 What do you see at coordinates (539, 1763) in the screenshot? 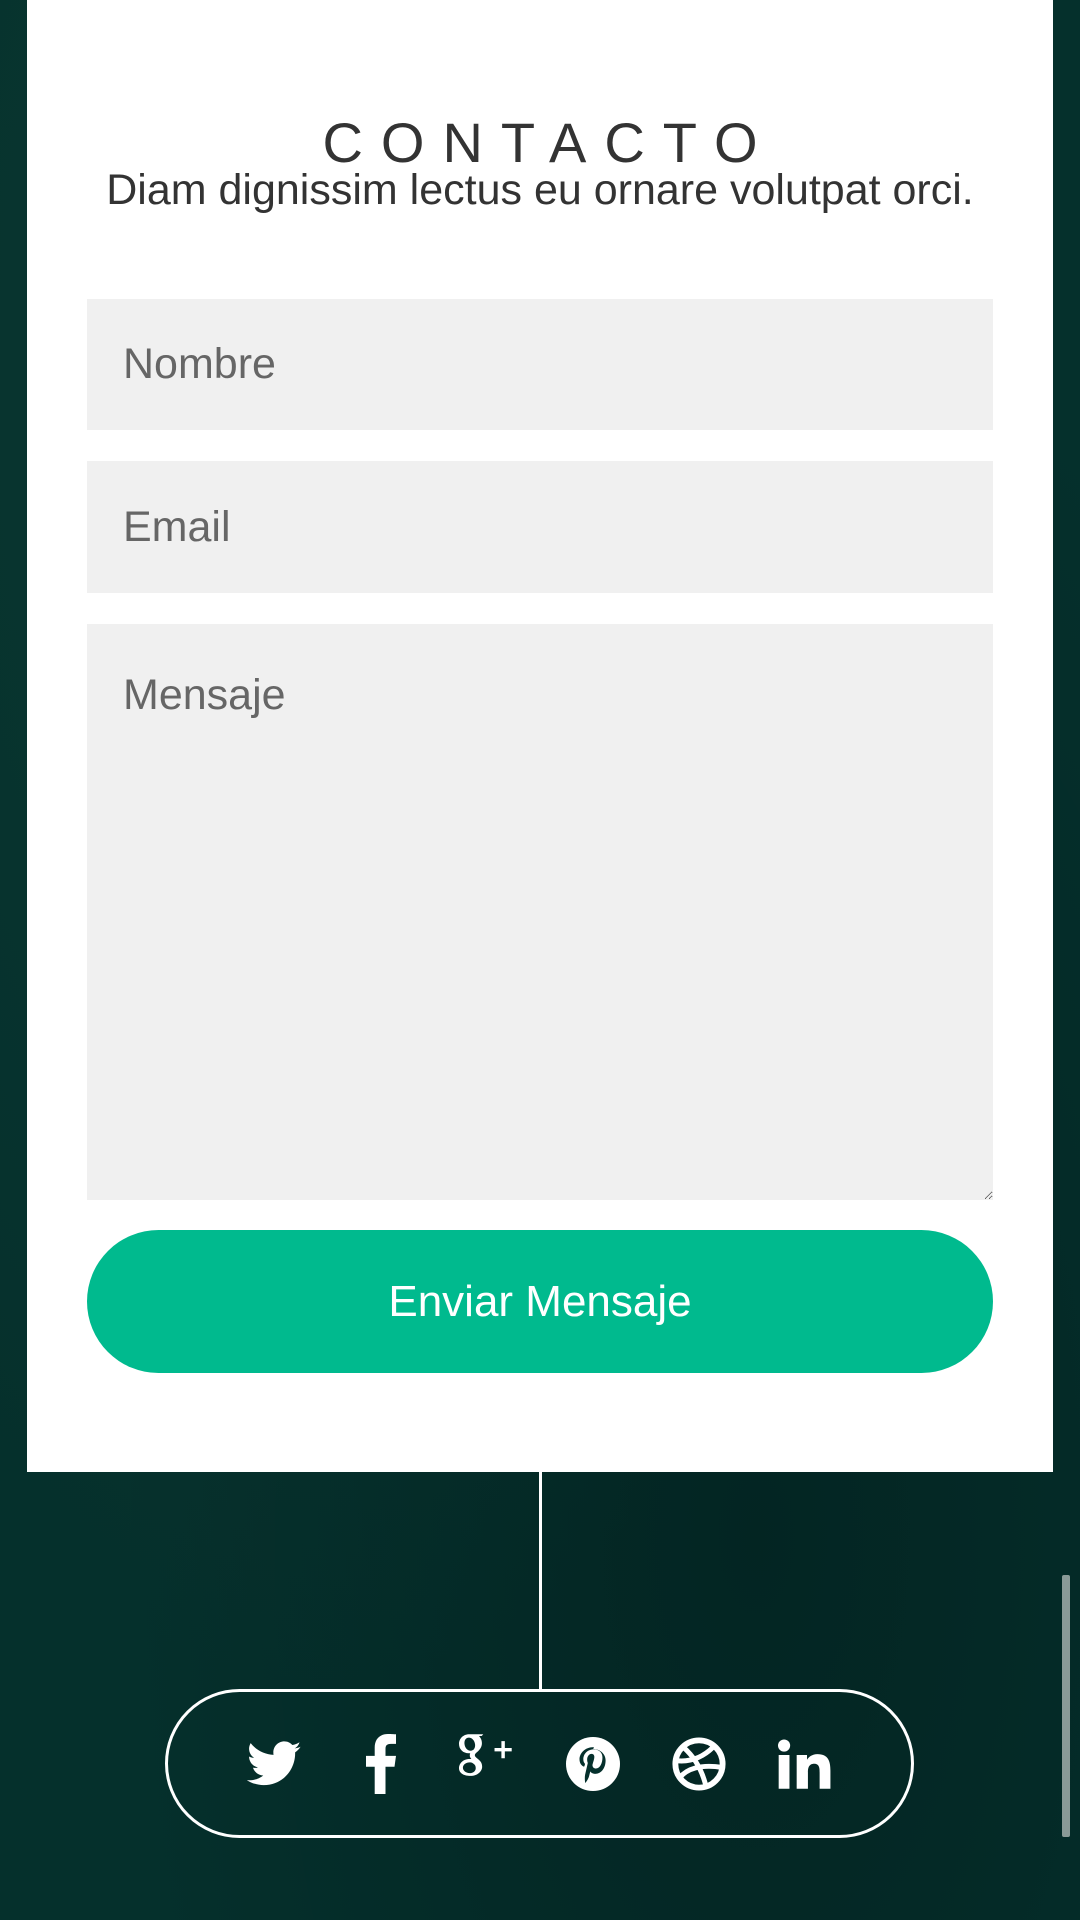
I see `social-links-bar` at bounding box center [539, 1763].